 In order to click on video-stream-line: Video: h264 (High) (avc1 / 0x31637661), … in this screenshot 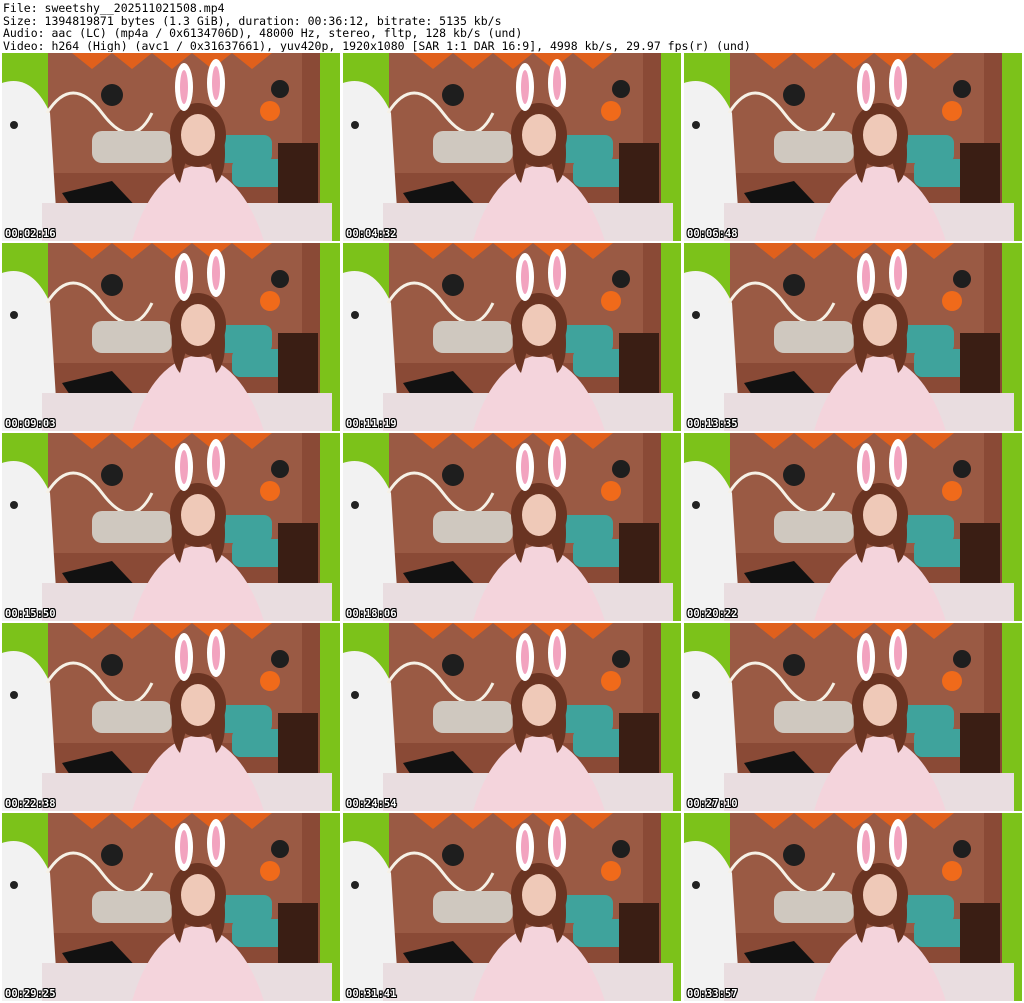, I will do `click(377, 45)`.